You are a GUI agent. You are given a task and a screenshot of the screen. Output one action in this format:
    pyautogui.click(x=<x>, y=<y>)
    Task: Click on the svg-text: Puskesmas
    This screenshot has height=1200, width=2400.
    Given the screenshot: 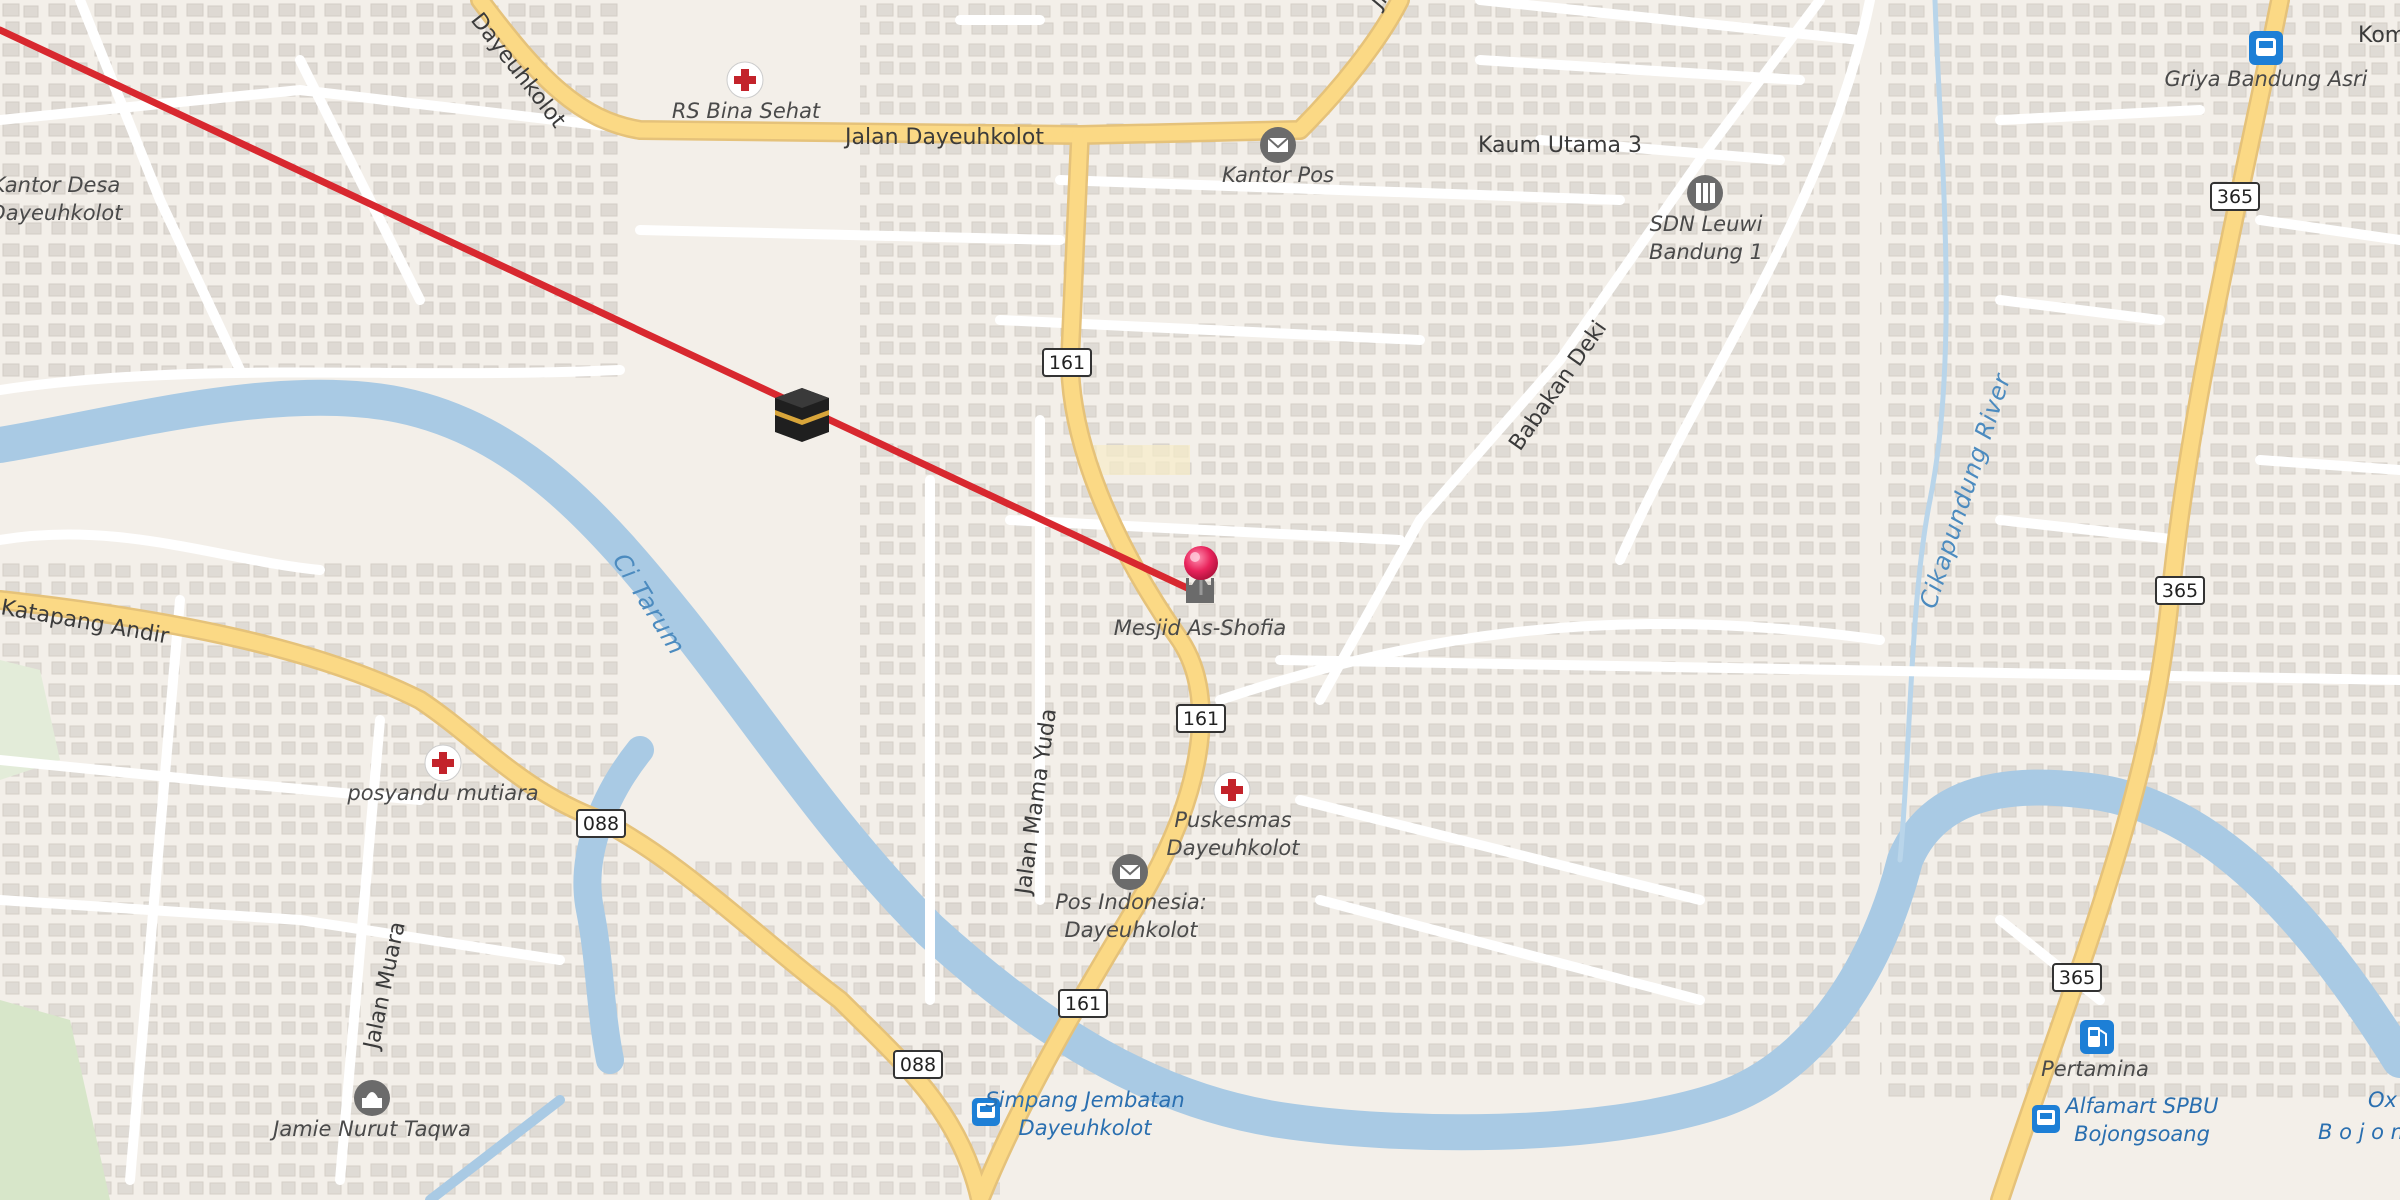 What is the action you would take?
    pyautogui.click(x=1232, y=820)
    